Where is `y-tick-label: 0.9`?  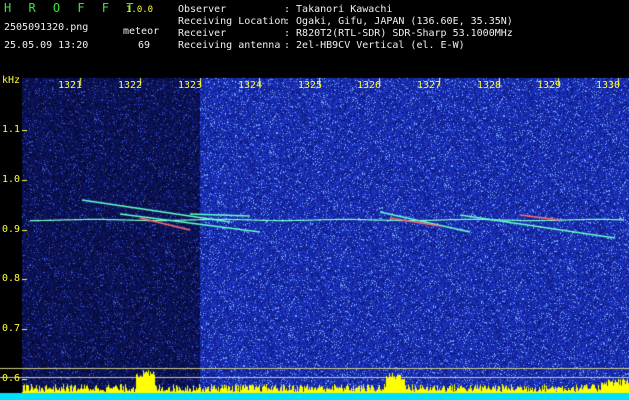
y-tick-label: 0.9 is located at coordinates (11, 229).